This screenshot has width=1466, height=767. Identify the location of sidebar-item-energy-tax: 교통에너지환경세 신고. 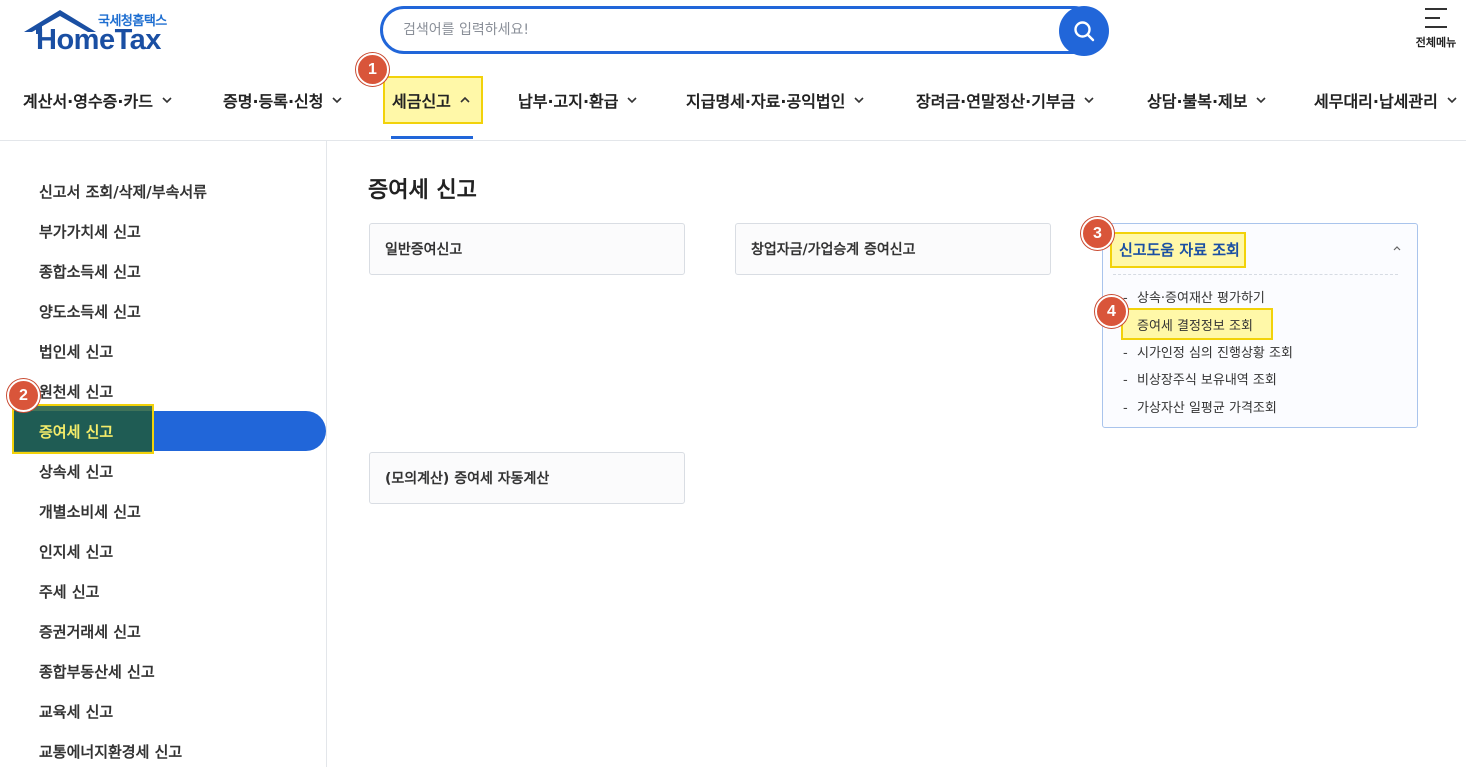
(110, 751).